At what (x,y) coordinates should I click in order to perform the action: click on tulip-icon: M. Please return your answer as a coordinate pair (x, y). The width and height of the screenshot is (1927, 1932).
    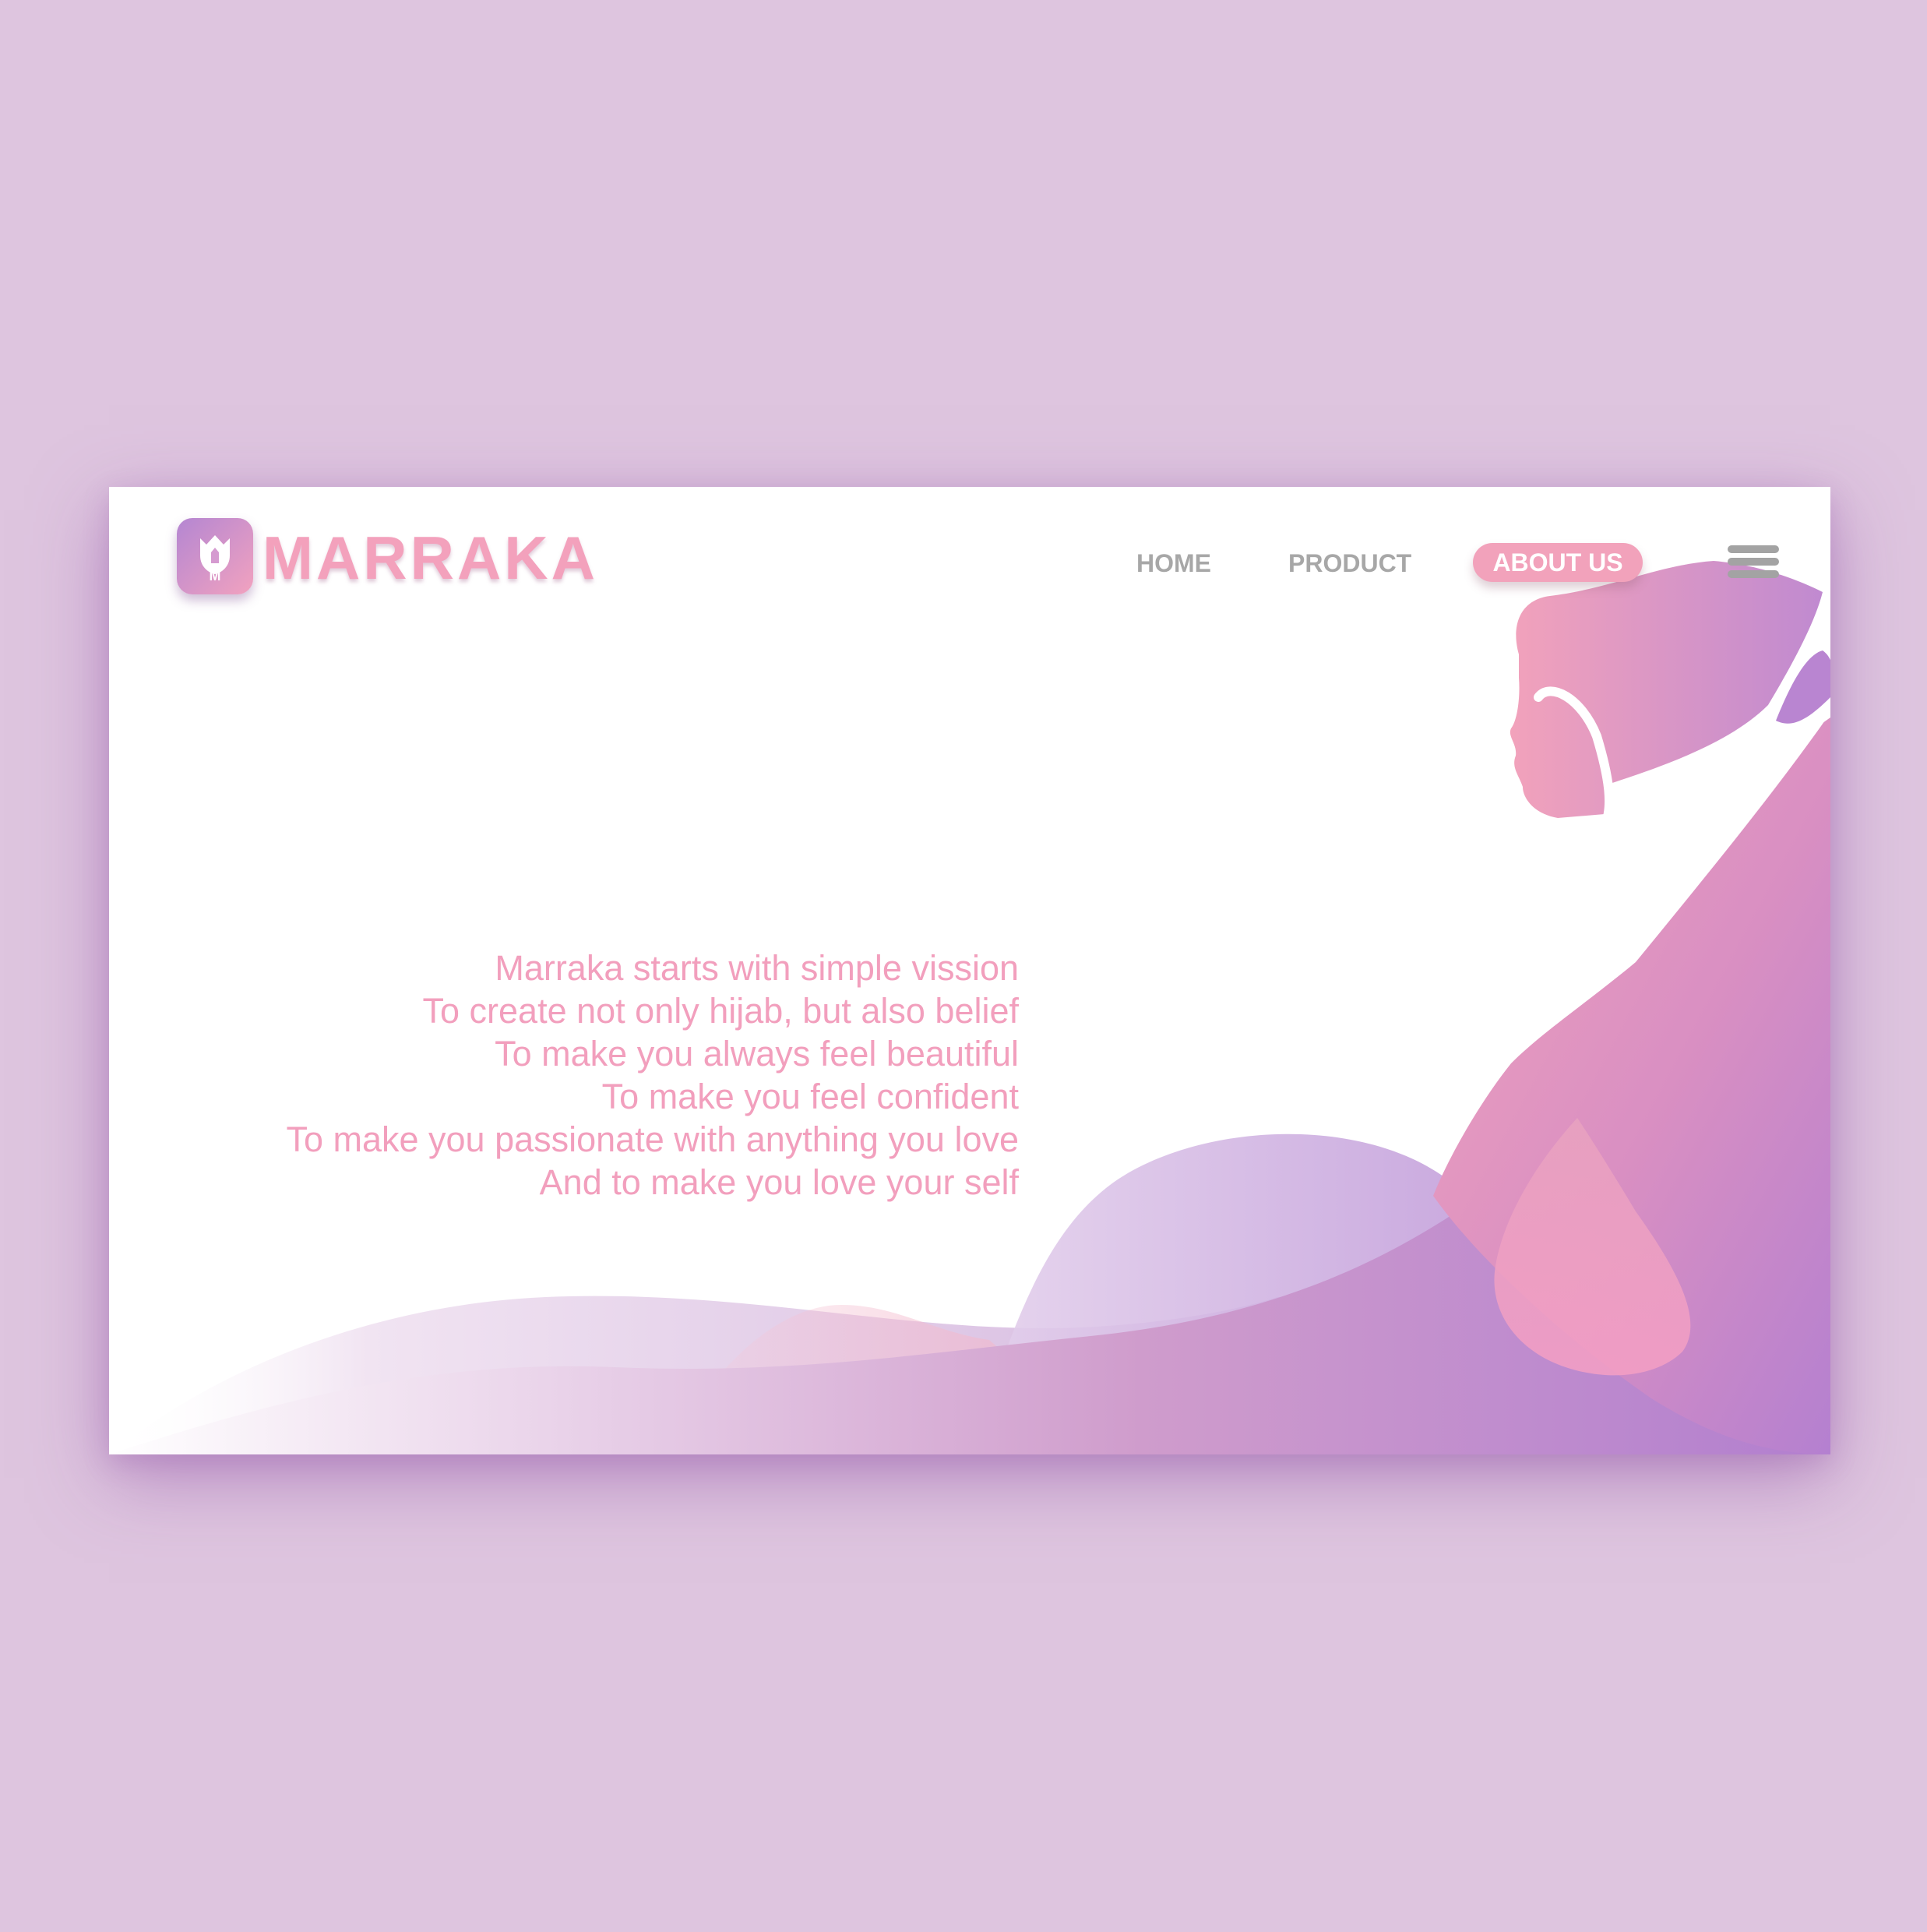
    Looking at the image, I should click on (215, 559).